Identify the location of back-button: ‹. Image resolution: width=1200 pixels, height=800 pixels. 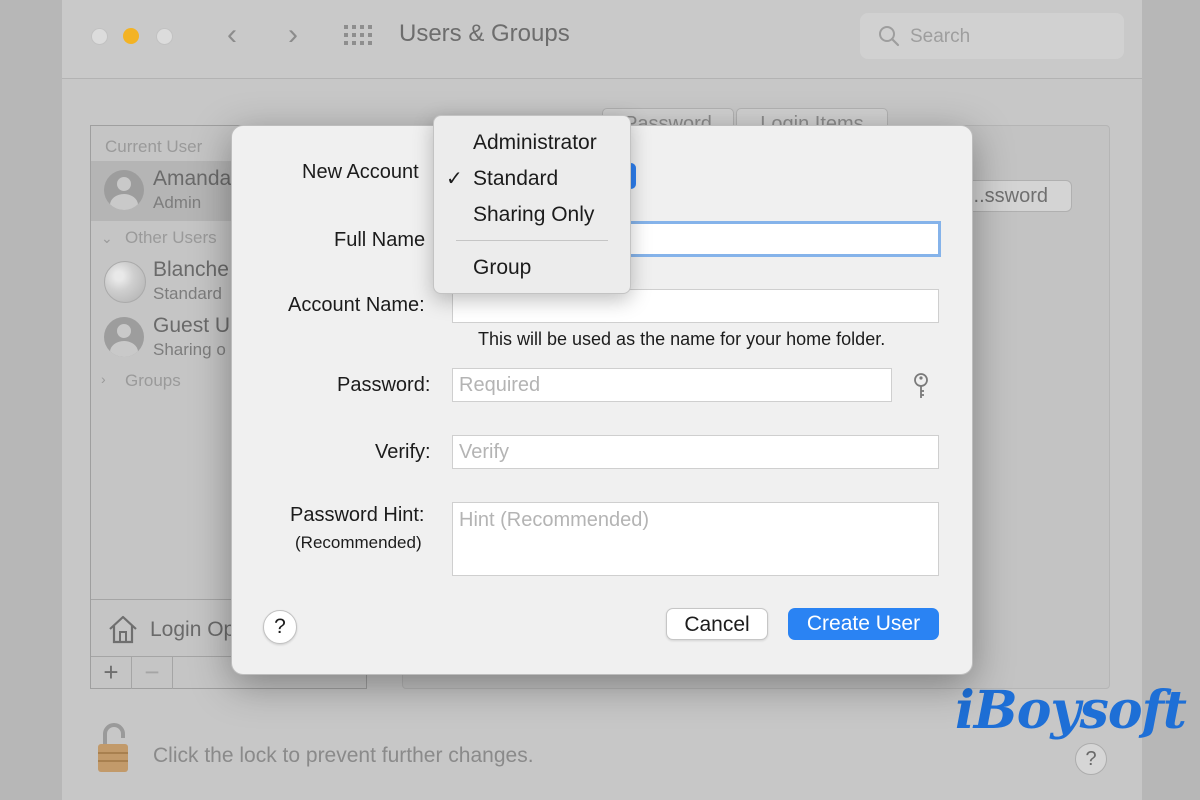
(232, 36).